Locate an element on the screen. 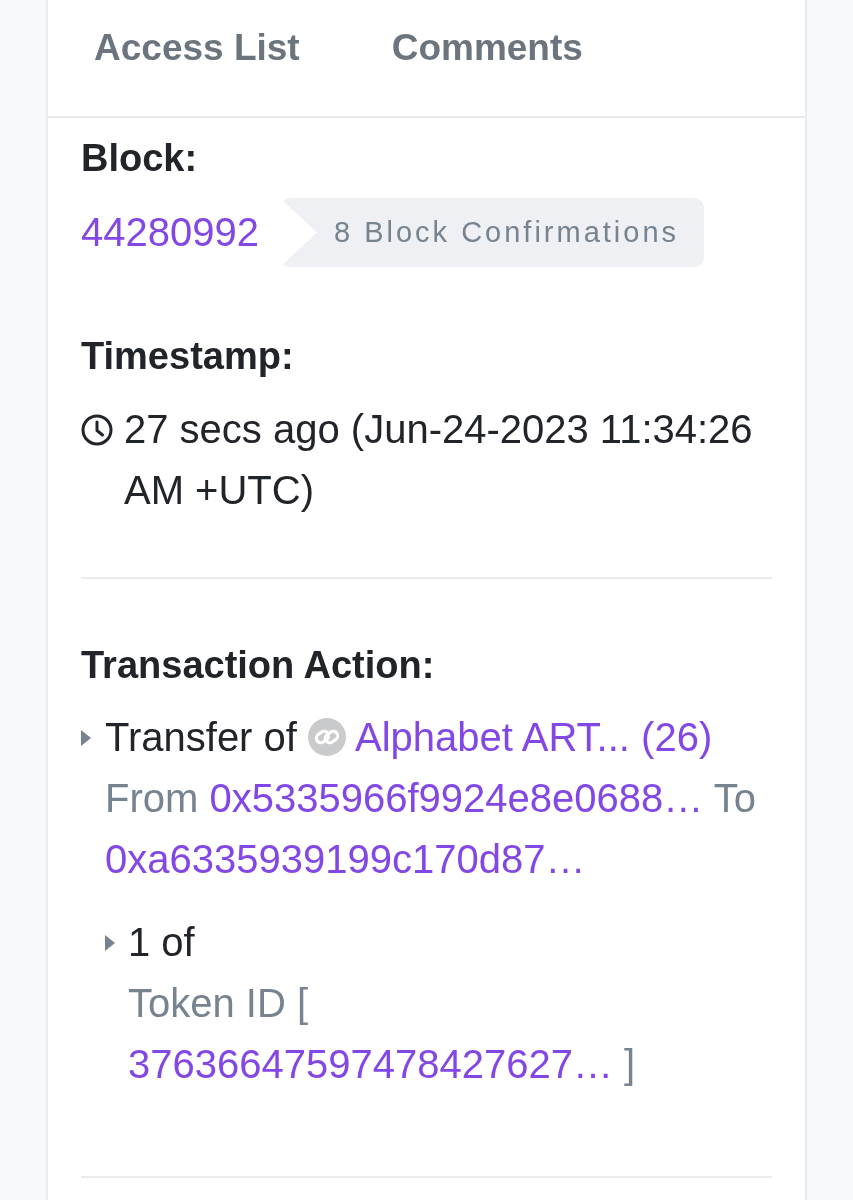  token-id-label: Token ID [ is located at coordinates (218, 1003).